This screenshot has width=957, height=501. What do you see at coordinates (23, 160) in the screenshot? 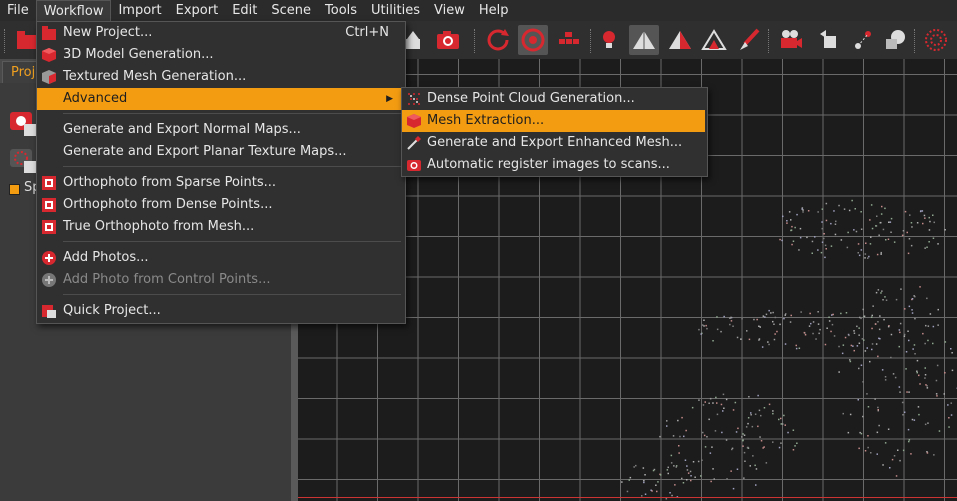
I see `points-stack-icon` at bounding box center [23, 160].